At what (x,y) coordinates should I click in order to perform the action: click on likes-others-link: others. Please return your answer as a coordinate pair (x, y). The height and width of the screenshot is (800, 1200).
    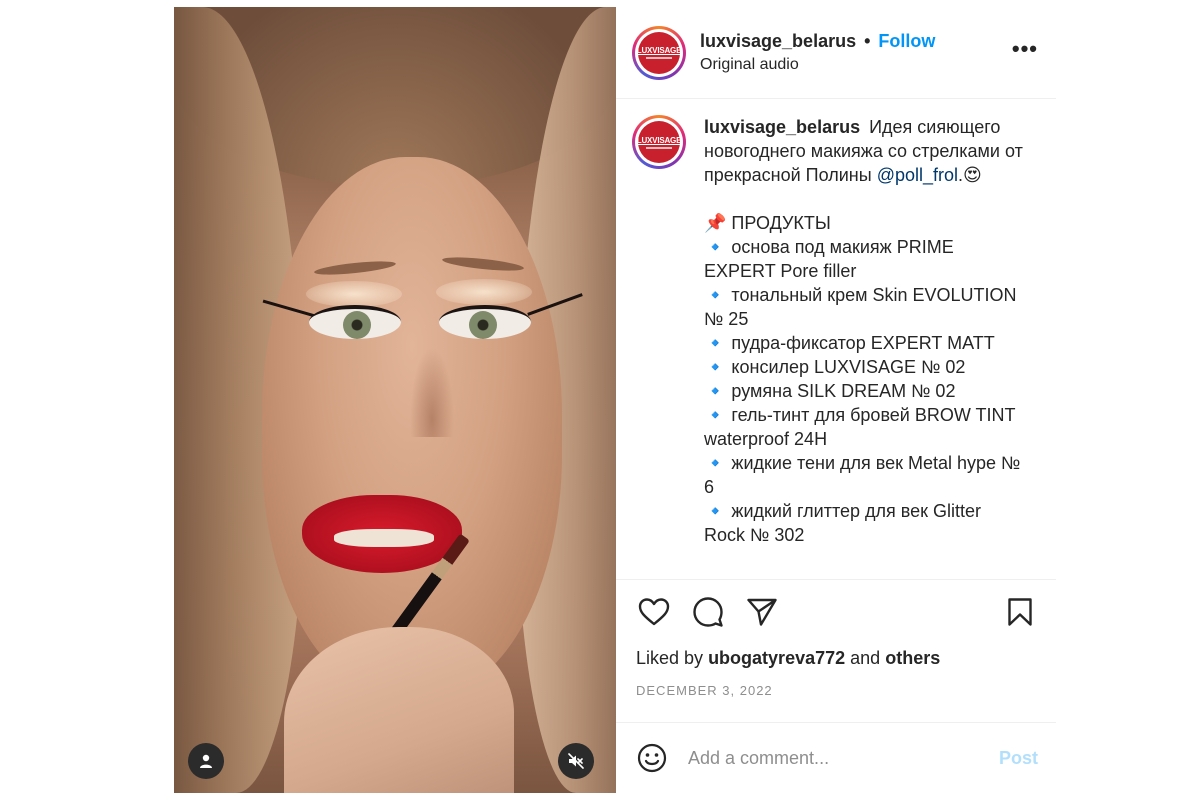
    Looking at the image, I should click on (912, 658).